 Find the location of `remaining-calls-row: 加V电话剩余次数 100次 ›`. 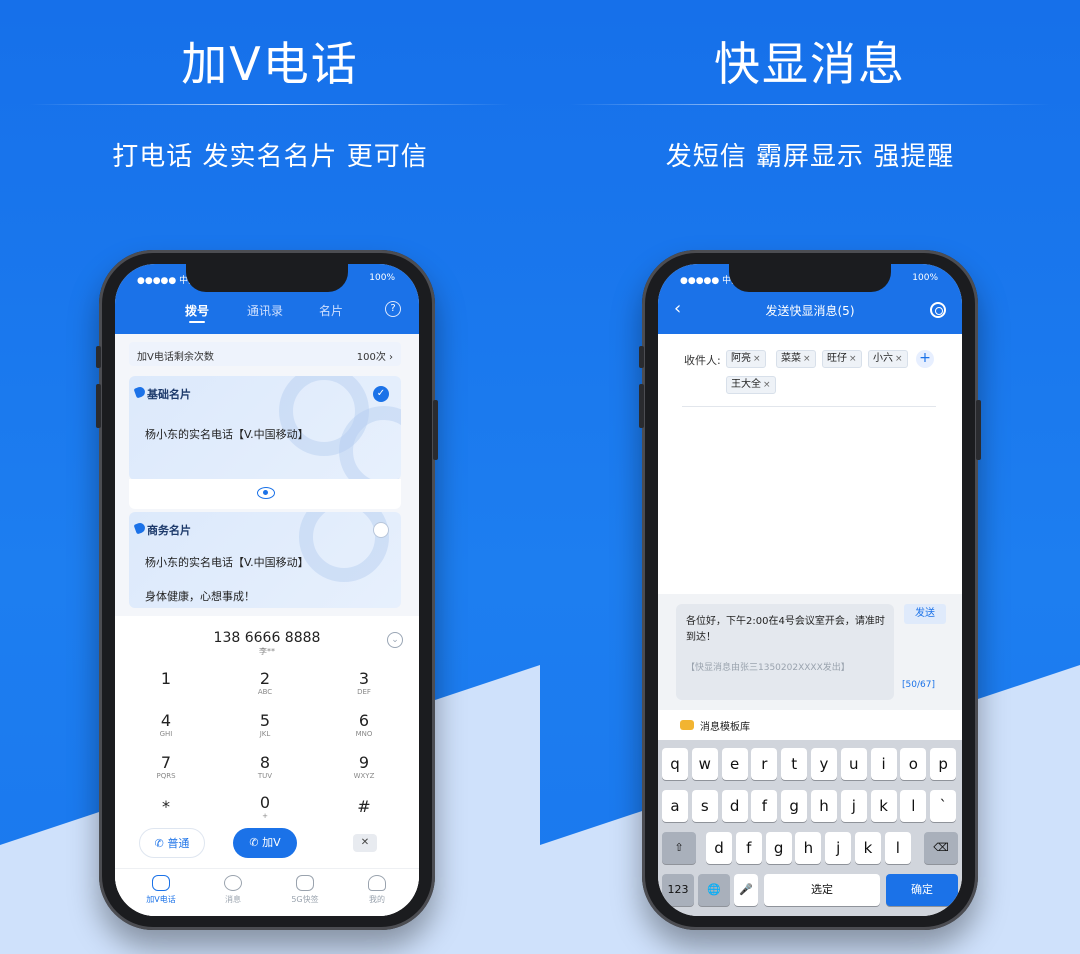

remaining-calls-row: 加V电话剩余次数 100次 › is located at coordinates (265, 354).